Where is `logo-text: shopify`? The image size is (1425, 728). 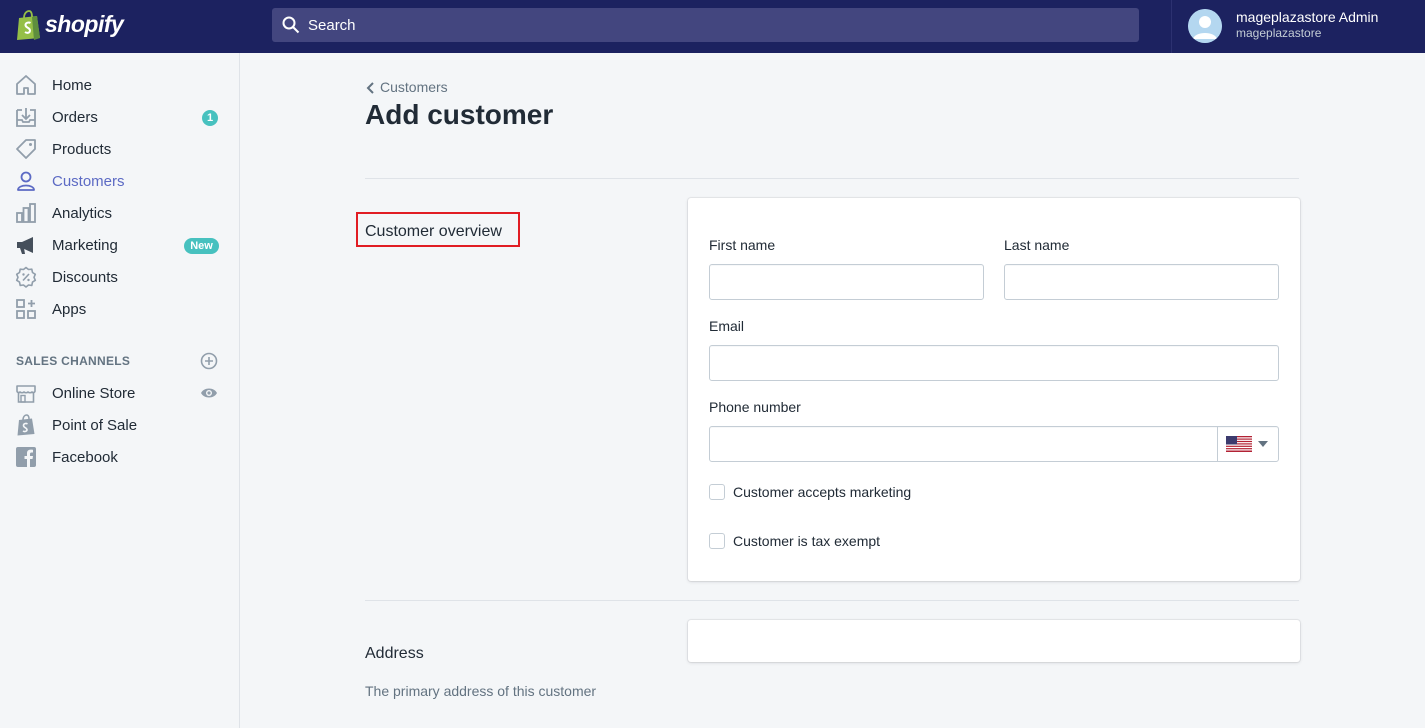 logo-text: shopify is located at coordinates (84, 24).